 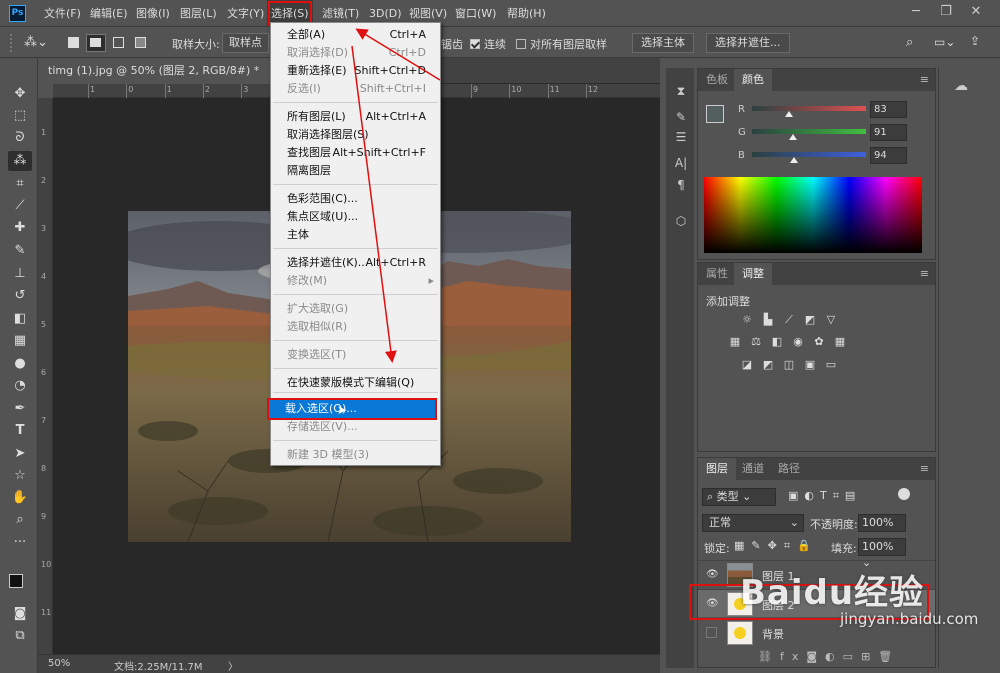 I want to click on quick-mask-icon: ◙, so click(x=20, y=614).